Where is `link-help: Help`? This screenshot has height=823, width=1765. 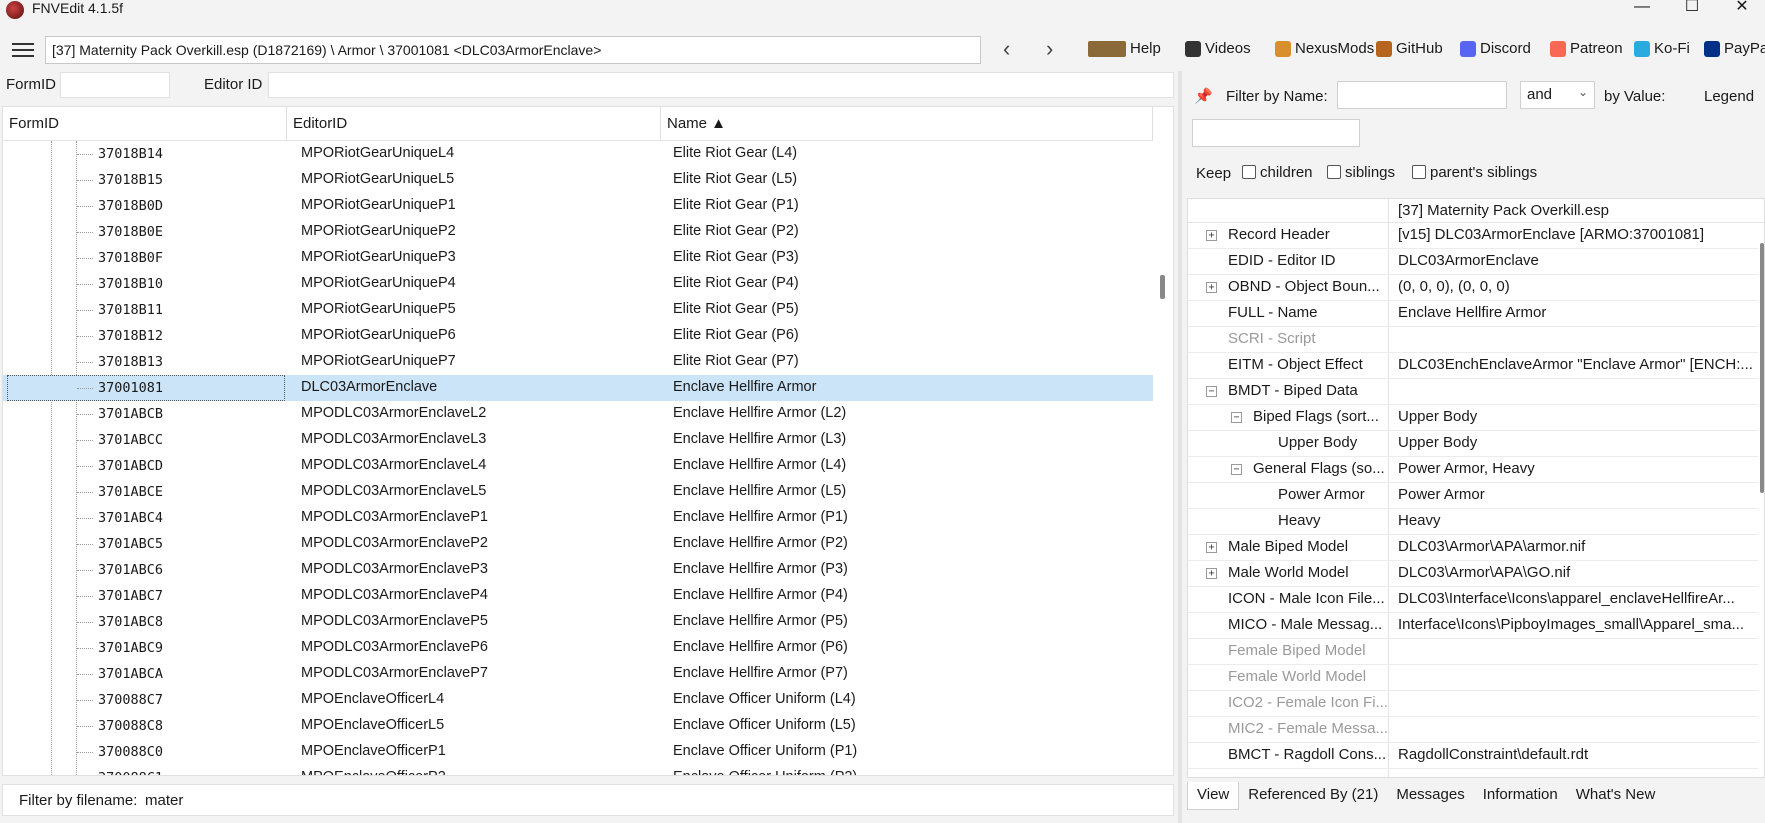 link-help: Help is located at coordinates (1124, 48).